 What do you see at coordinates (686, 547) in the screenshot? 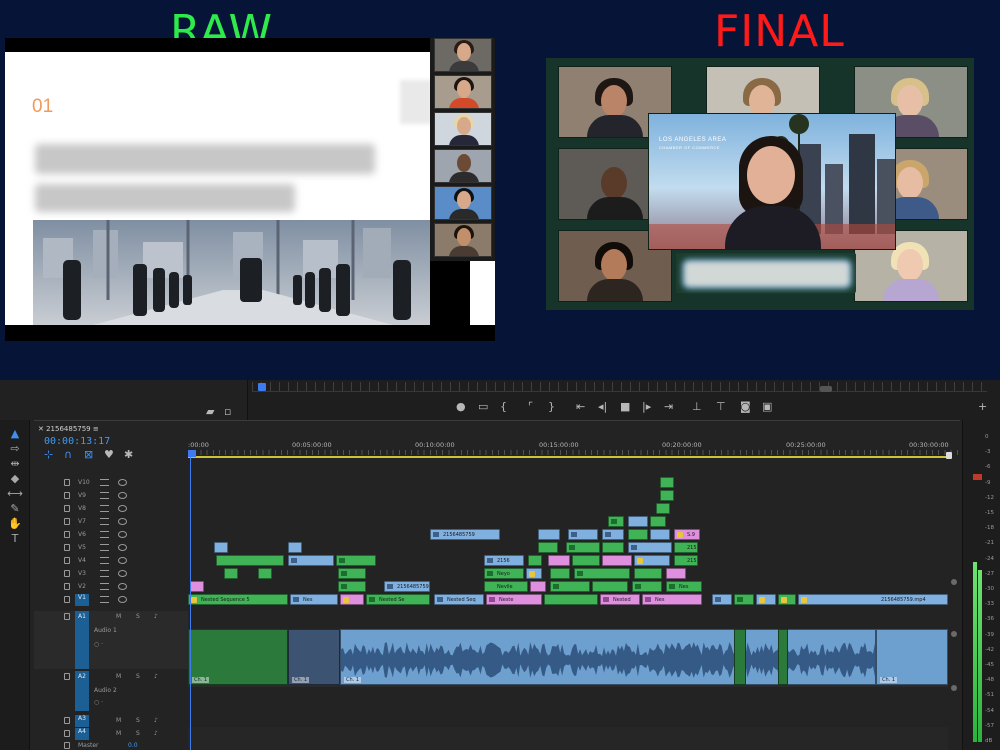
I see `video-clip: 215` at bounding box center [686, 547].